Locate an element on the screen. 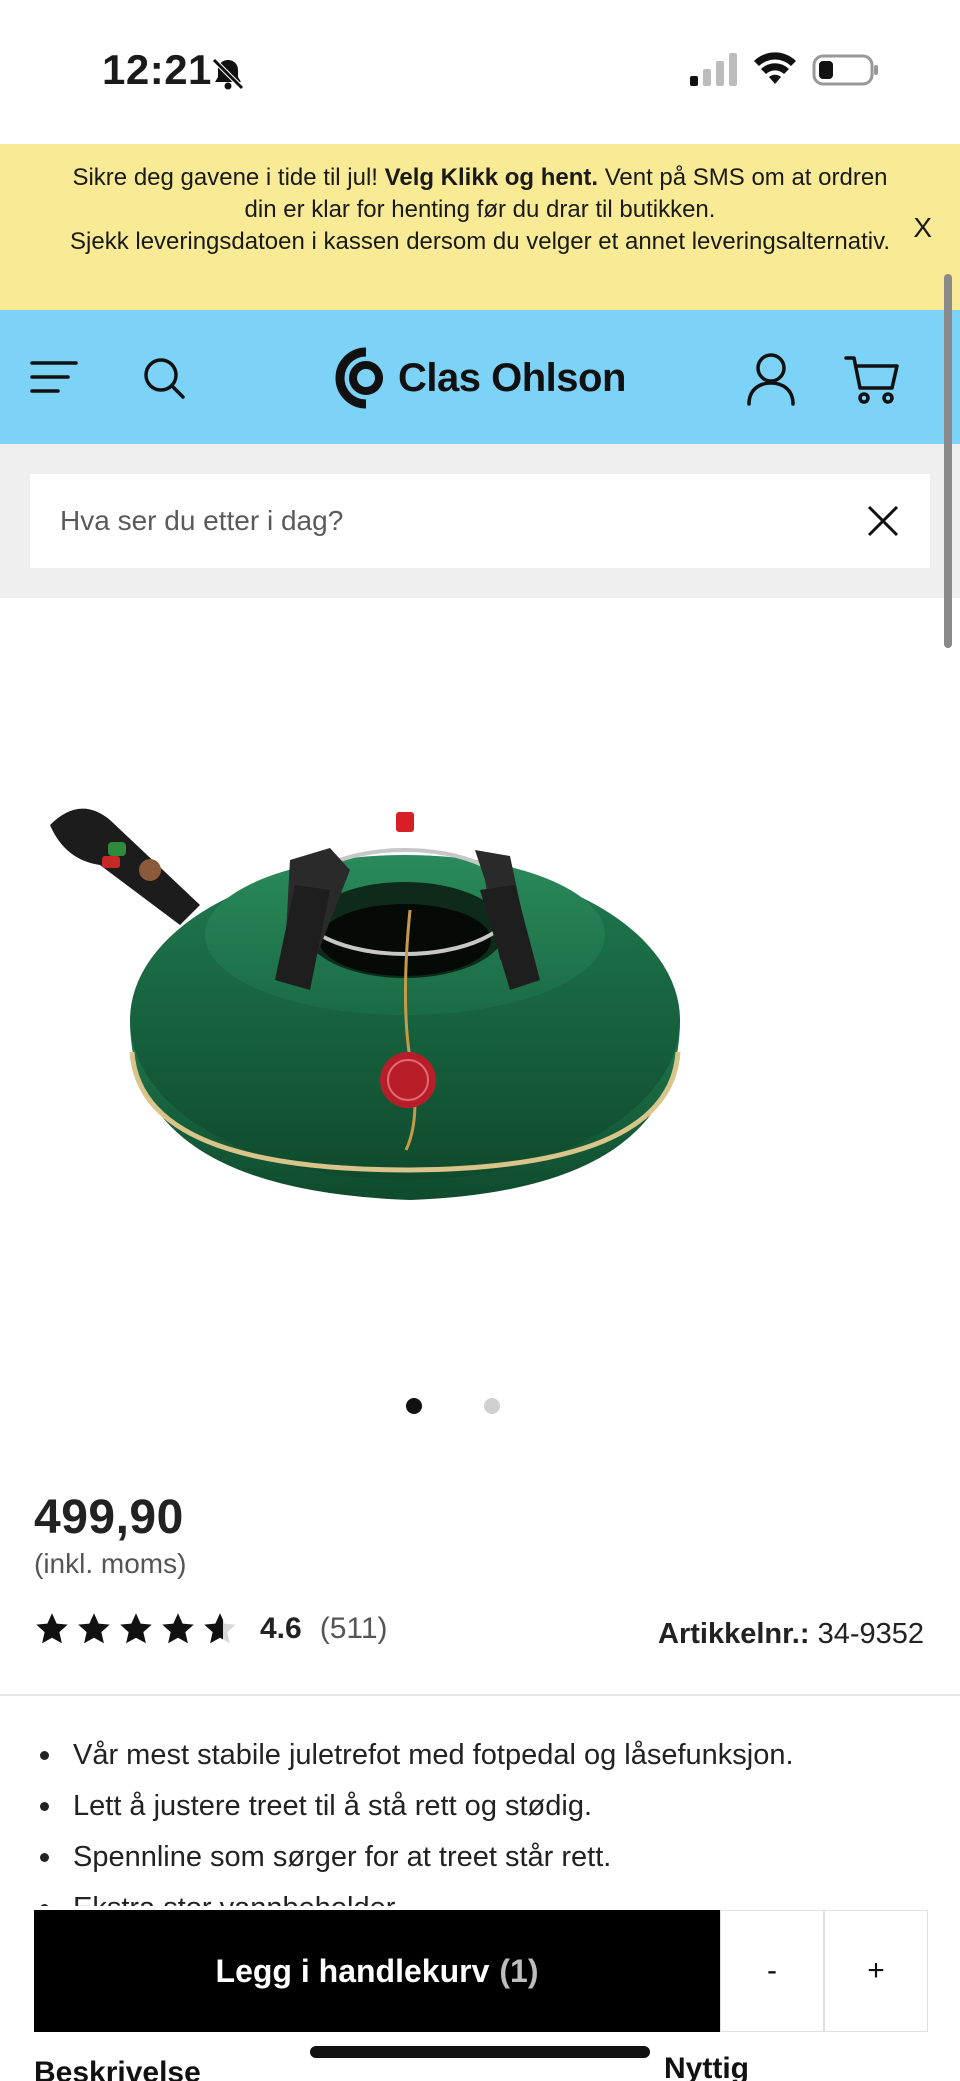 Image resolution: width=960 pixels, height=2081 pixels. article-number: Artikkelnr.: 34-9352 is located at coordinates (791, 1634).